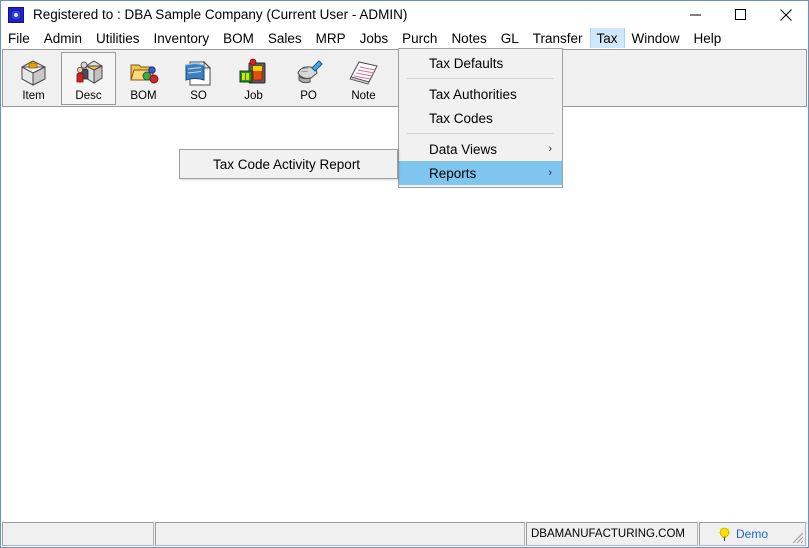 The image size is (809, 548). What do you see at coordinates (198, 96) in the screenshot?
I see `toolbar-button-label: SO` at bounding box center [198, 96].